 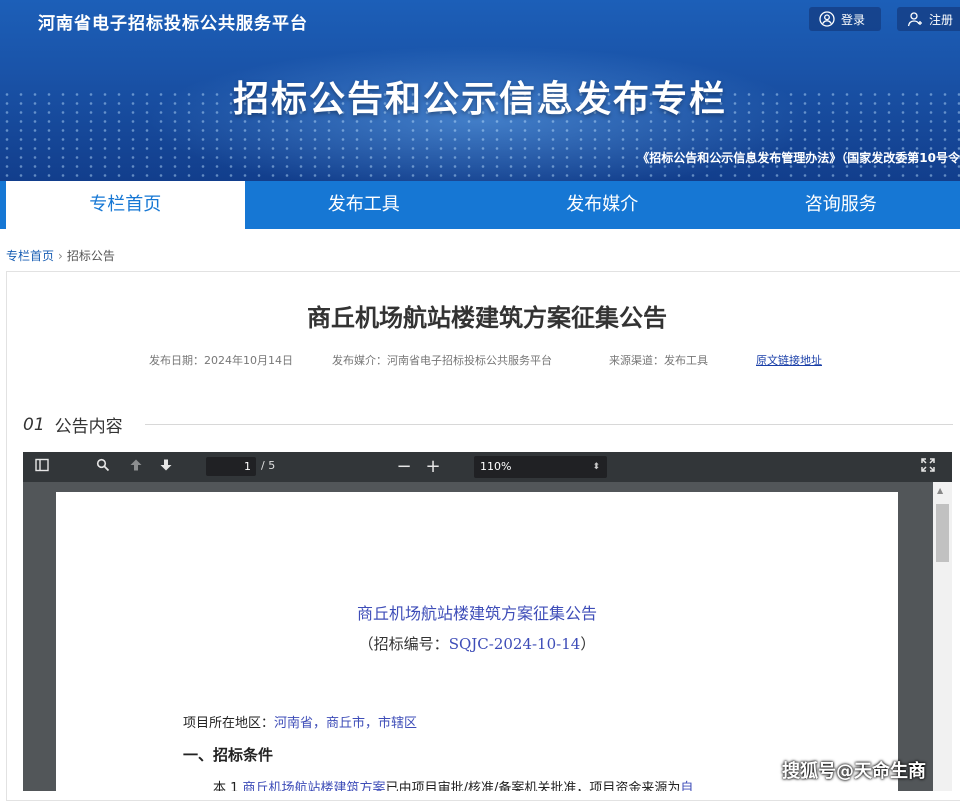 What do you see at coordinates (228, 754) in the screenshot?
I see `pdf-heading: 一、招标条件` at bounding box center [228, 754].